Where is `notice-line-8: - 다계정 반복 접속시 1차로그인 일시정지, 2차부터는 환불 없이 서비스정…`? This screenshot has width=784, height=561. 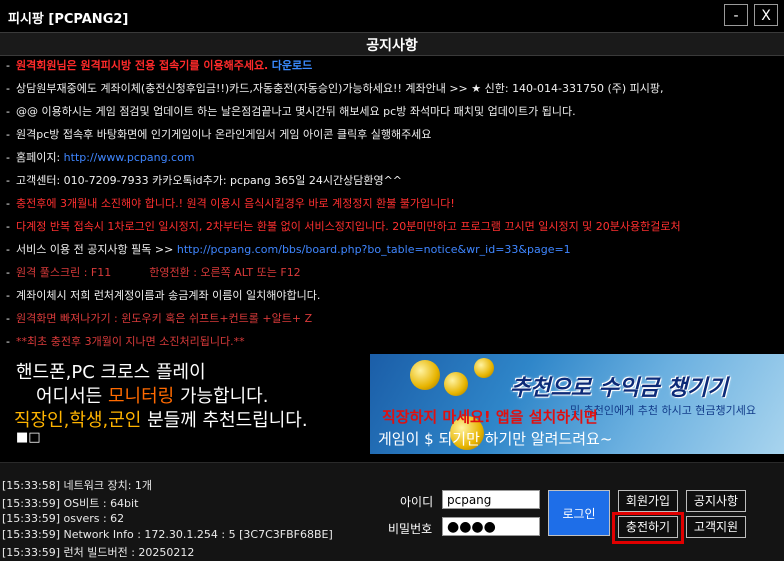
notice-line-8: - 다계정 반복 접속시 1차로그인 일시정지, 2차부터는 환불 없이 서비스정… is located at coordinates (343, 227).